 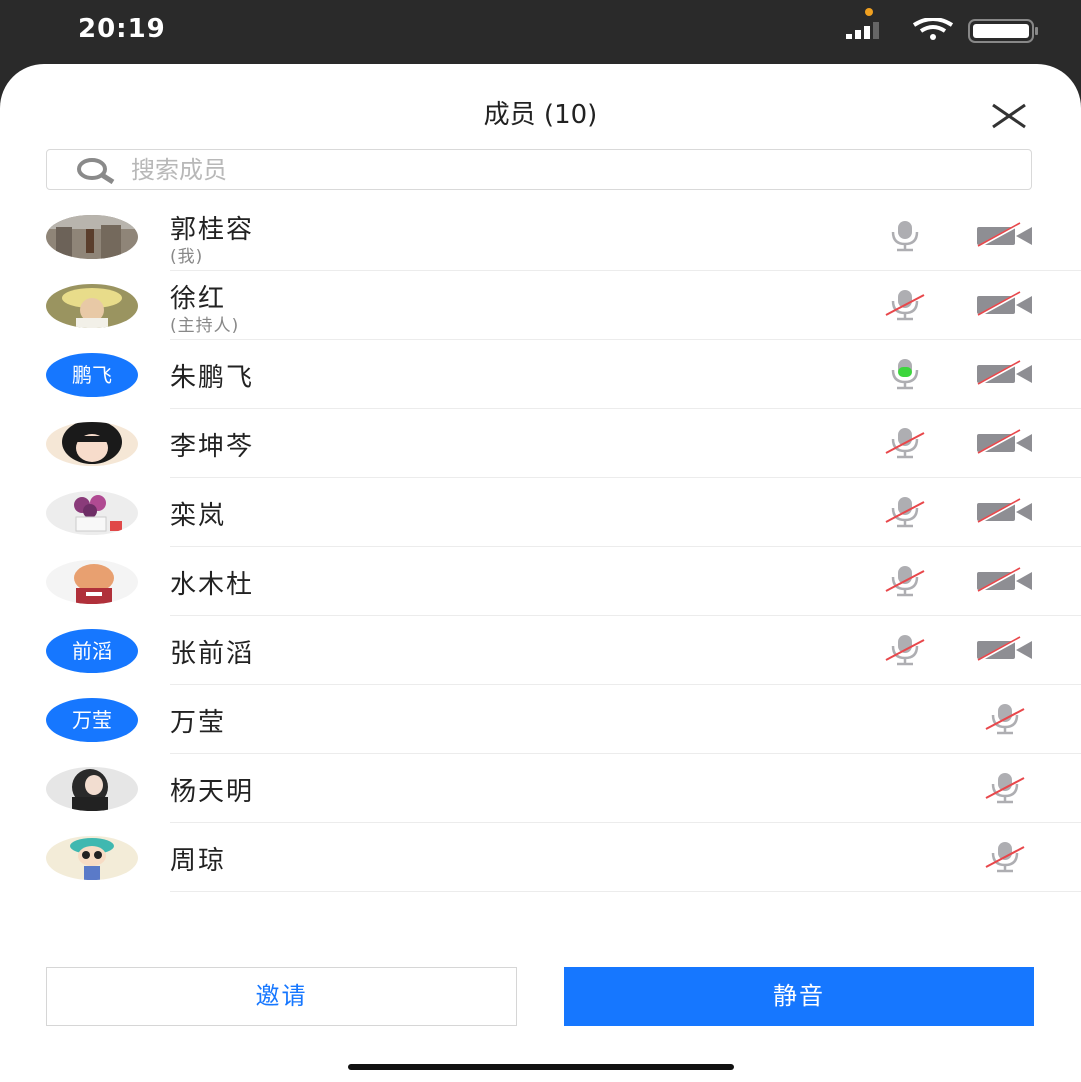 I want to click on status-time: 20:19, so click(x=122, y=29).